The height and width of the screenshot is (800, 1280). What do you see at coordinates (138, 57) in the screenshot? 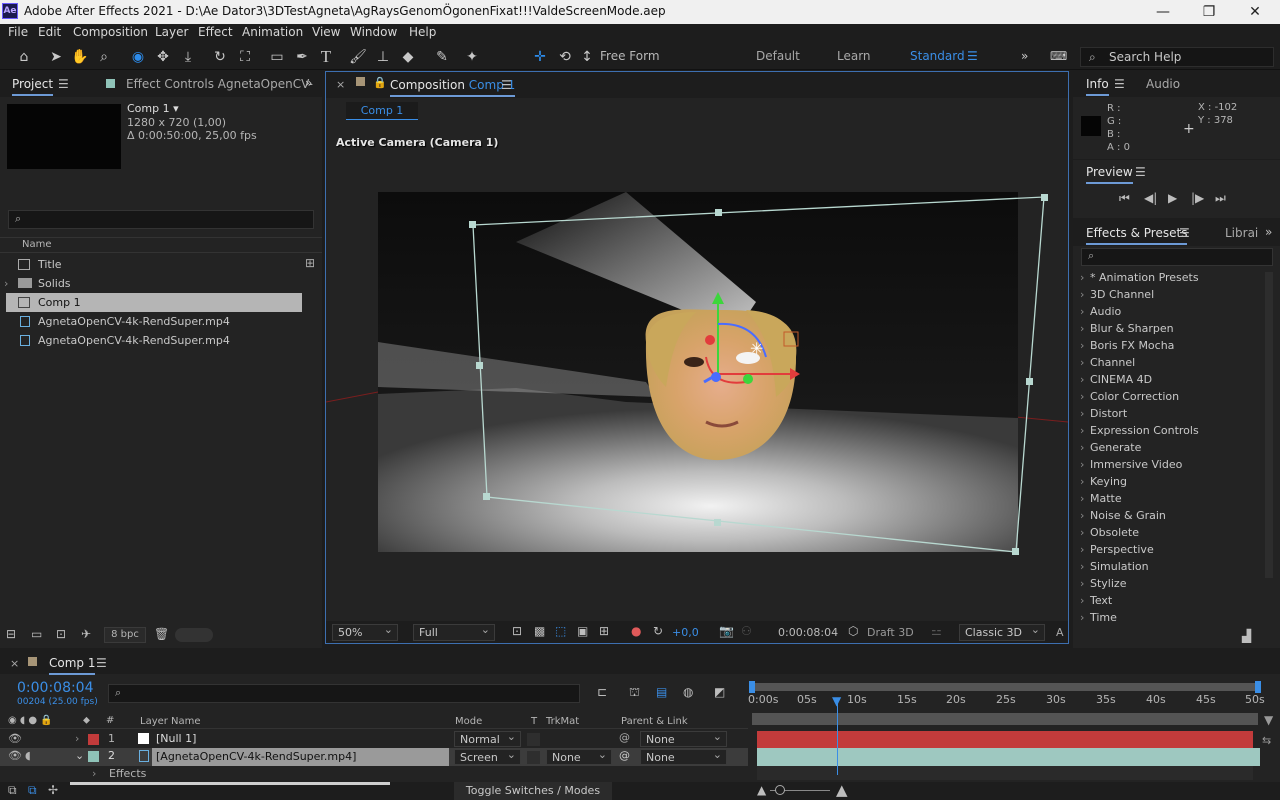
I see `orbit-camera-tool-icon: ◉` at bounding box center [138, 57].